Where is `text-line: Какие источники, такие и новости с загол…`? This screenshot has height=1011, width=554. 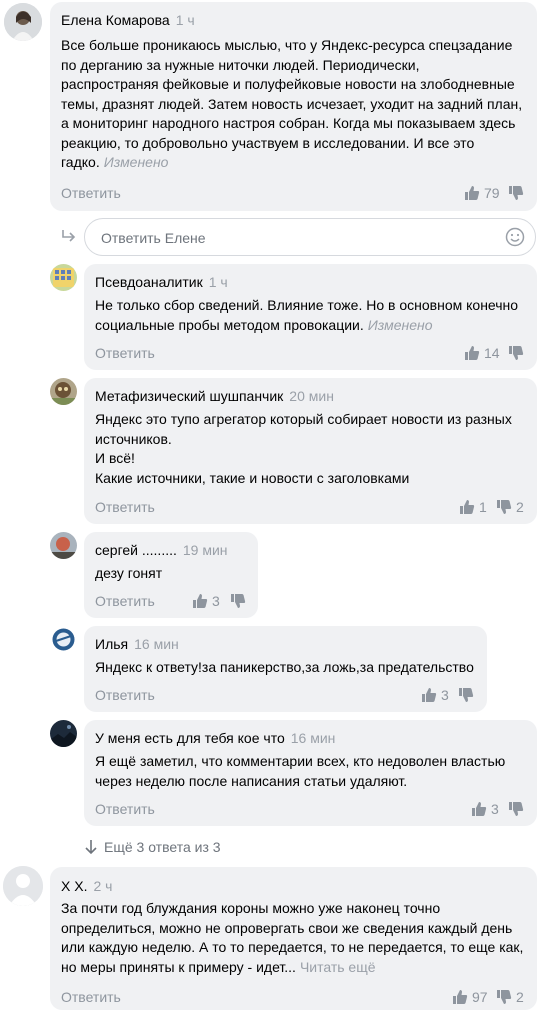
text-line: Какие источники, такие и новости с загол… is located at coordinates (252, 477).